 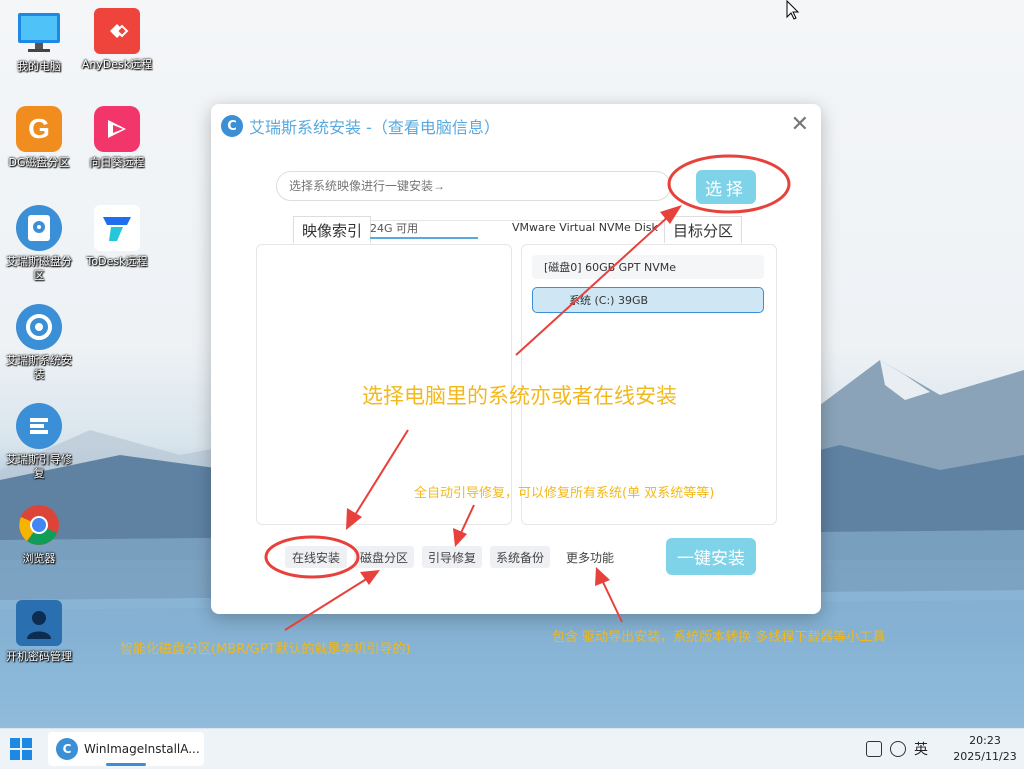 I want to click on one-click-install-button: 一键安装, so click(x=711, y=556).